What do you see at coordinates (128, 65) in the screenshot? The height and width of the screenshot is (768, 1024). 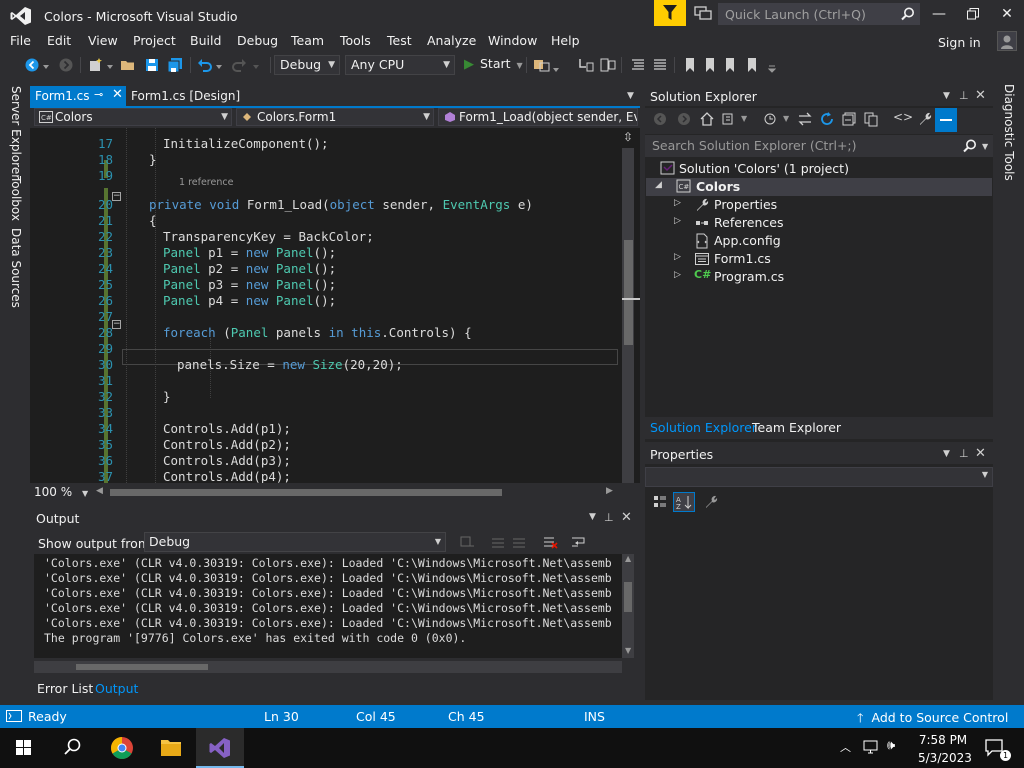 I see `open-file-icon` at bounding box center [128, 65].